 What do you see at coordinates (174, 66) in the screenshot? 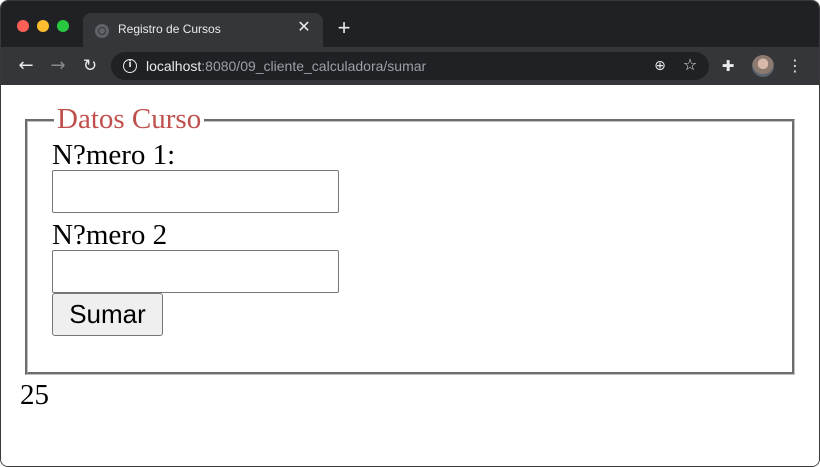
I see `url-host: localhost` at bounding box center [174, 66].